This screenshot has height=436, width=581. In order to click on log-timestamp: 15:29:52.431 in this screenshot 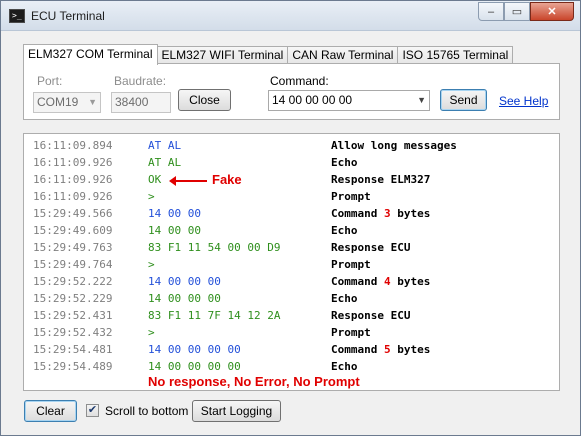, I will do `click(73, 315)`.